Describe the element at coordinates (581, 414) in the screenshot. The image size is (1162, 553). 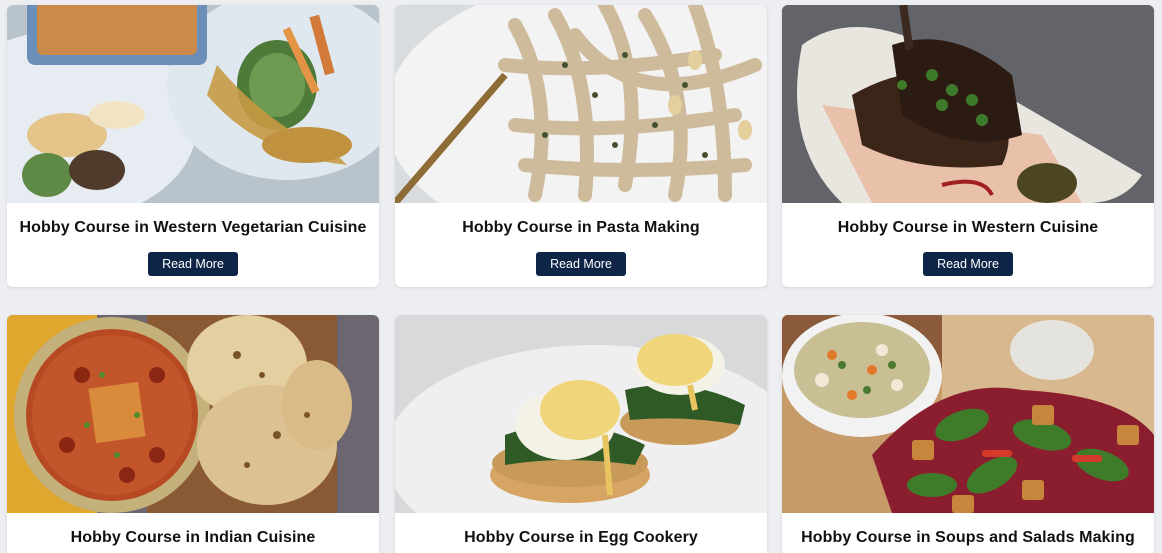
I see `eggs-benedict-photo` at that location.